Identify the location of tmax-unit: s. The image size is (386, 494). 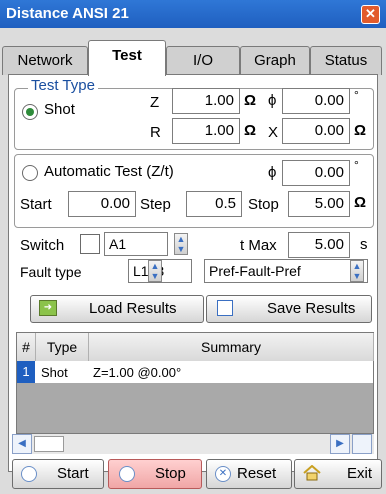
(364, 244).